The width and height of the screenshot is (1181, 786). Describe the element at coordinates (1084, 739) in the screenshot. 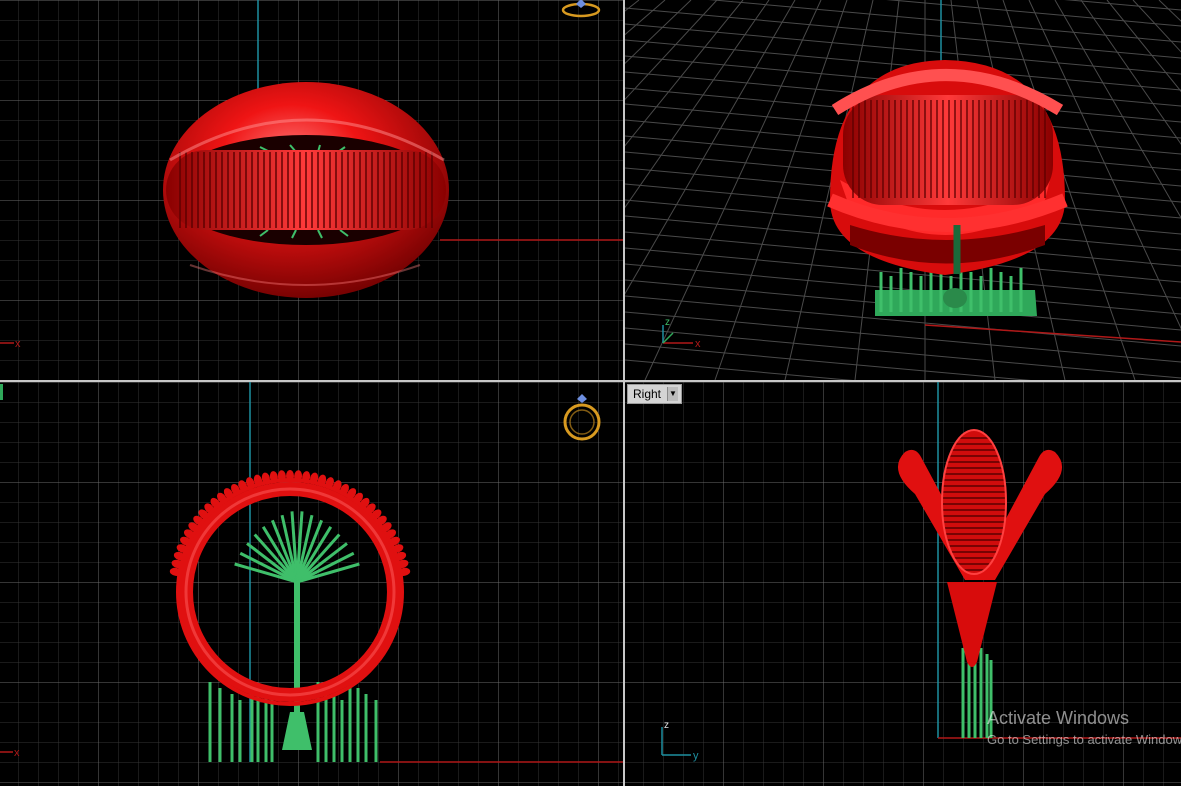

I see `watermark-subtitle: Go to Settings to activate Windows.` at that location.